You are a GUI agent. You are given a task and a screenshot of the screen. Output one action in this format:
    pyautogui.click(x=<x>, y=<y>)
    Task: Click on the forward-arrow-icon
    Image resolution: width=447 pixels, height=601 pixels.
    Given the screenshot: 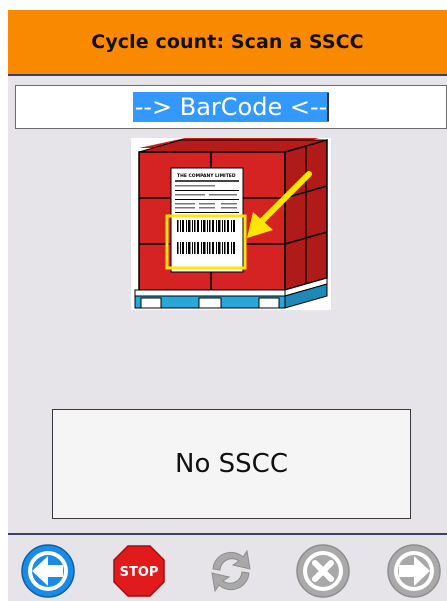 What is the action you would take?
    pyautogui.click(x=414, y=571)
    